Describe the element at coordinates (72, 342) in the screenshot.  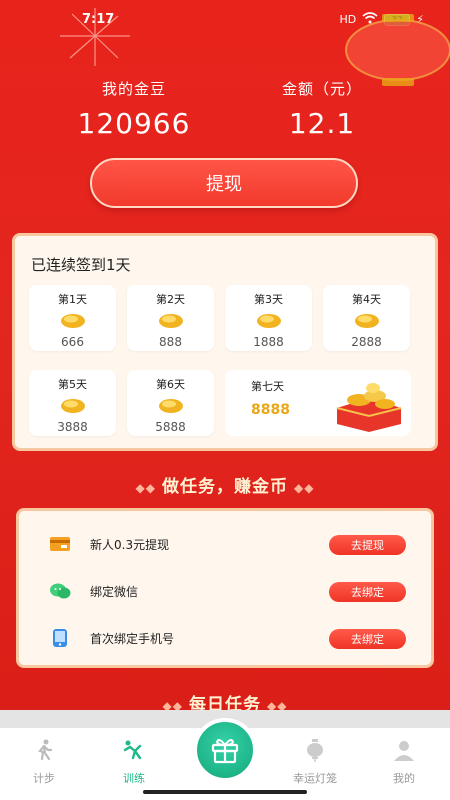
I see `day-amount: 666` at that location.